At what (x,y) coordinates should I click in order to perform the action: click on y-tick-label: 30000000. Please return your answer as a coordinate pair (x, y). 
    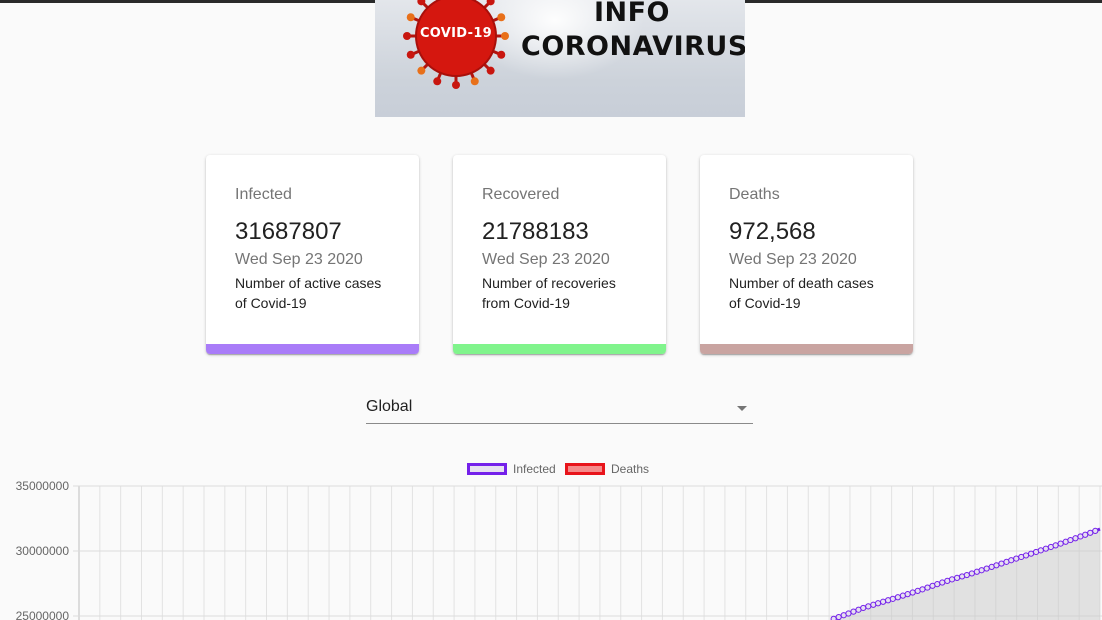
    Looking at the image, I should click on (43, 551).